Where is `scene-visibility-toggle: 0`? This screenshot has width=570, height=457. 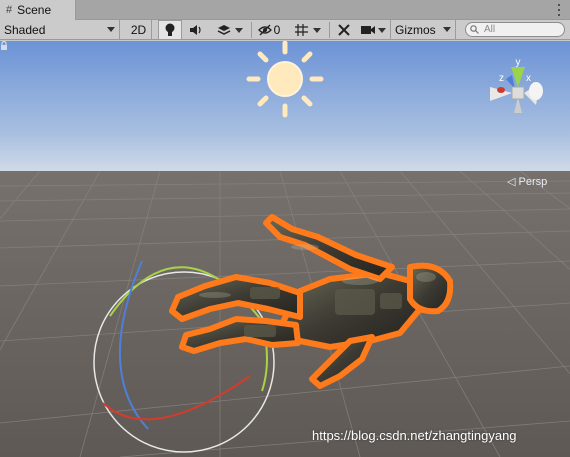 scene-visibility-toggle: 0 is located at coordinates (269, 30).